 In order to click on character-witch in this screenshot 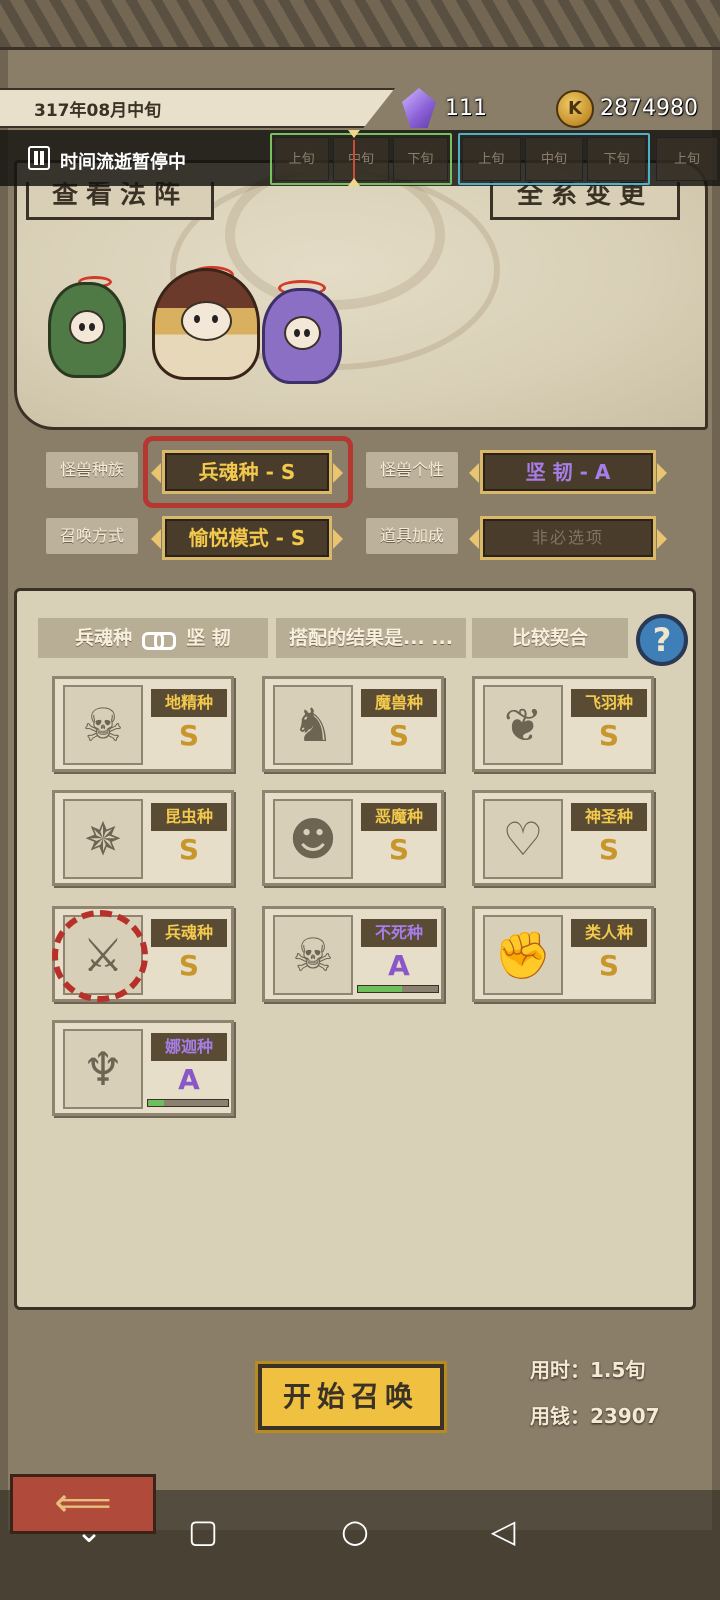, I will do `click(206, 324)`.